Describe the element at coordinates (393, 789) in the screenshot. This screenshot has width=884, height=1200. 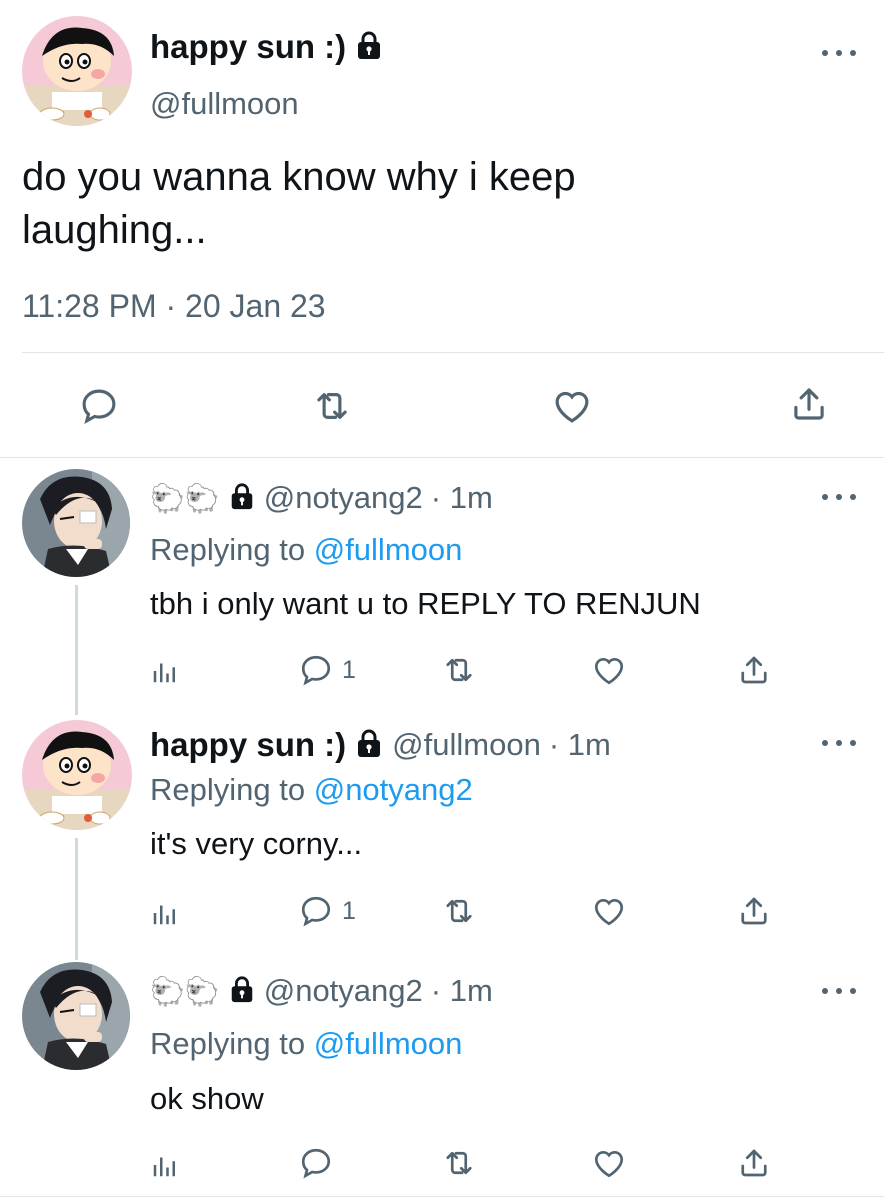
I see `replying-mention: @notyang2` at that location.